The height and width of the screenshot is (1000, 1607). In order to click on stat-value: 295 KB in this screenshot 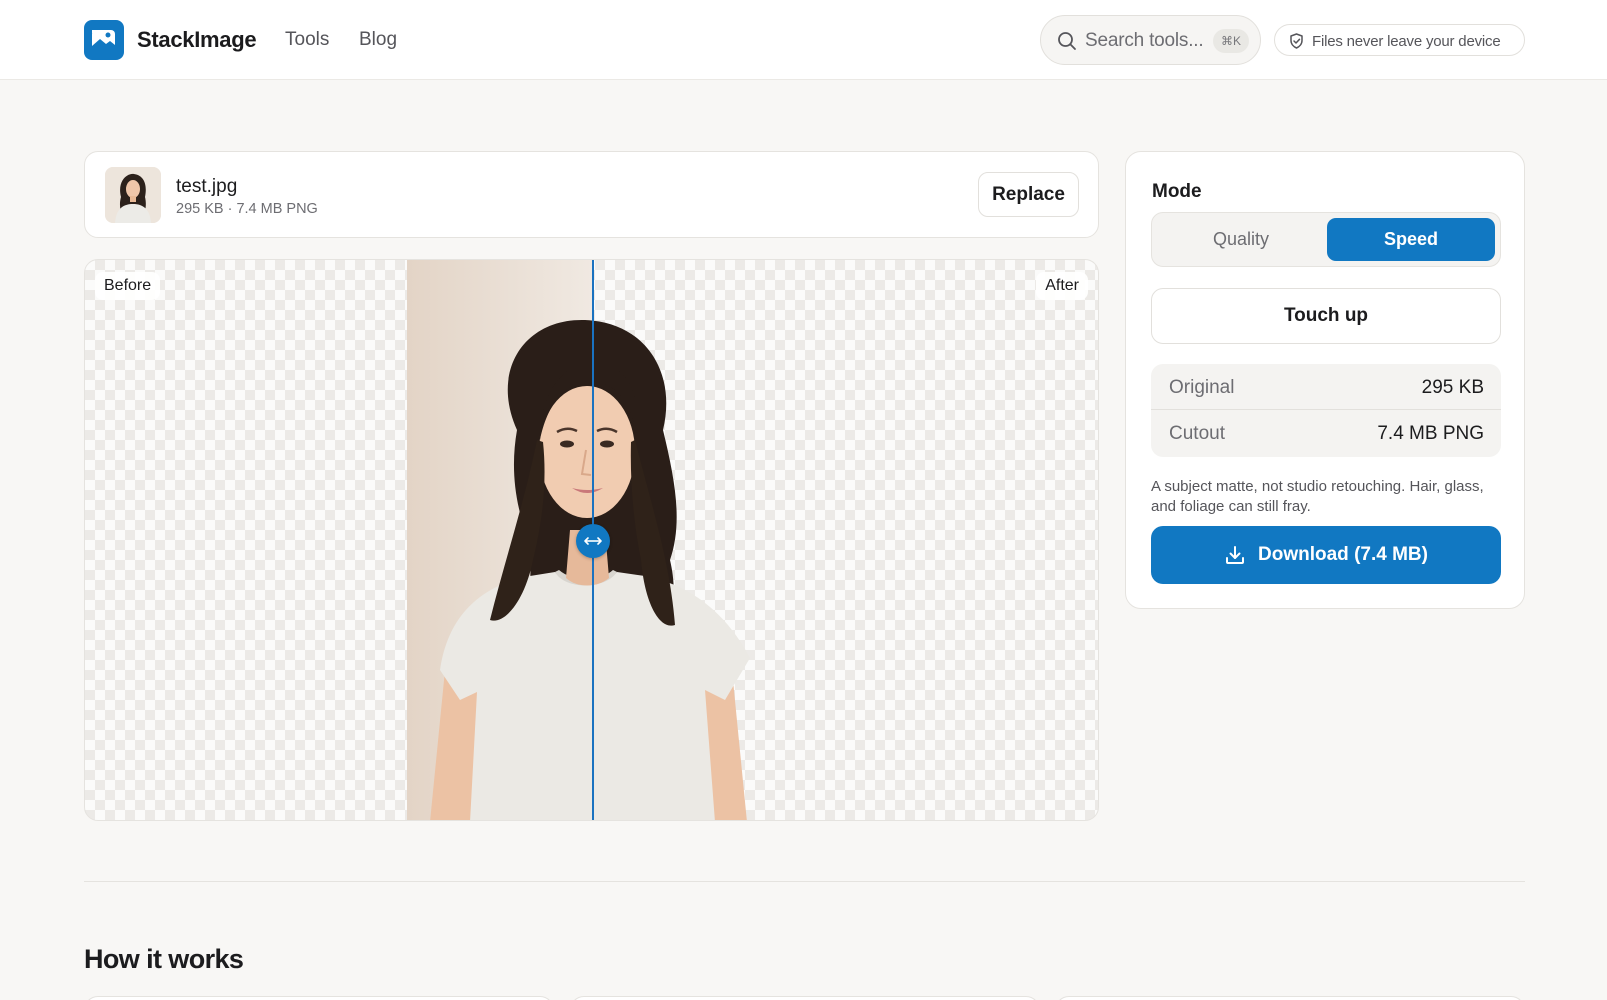, I will do `click(1452, 387)`.